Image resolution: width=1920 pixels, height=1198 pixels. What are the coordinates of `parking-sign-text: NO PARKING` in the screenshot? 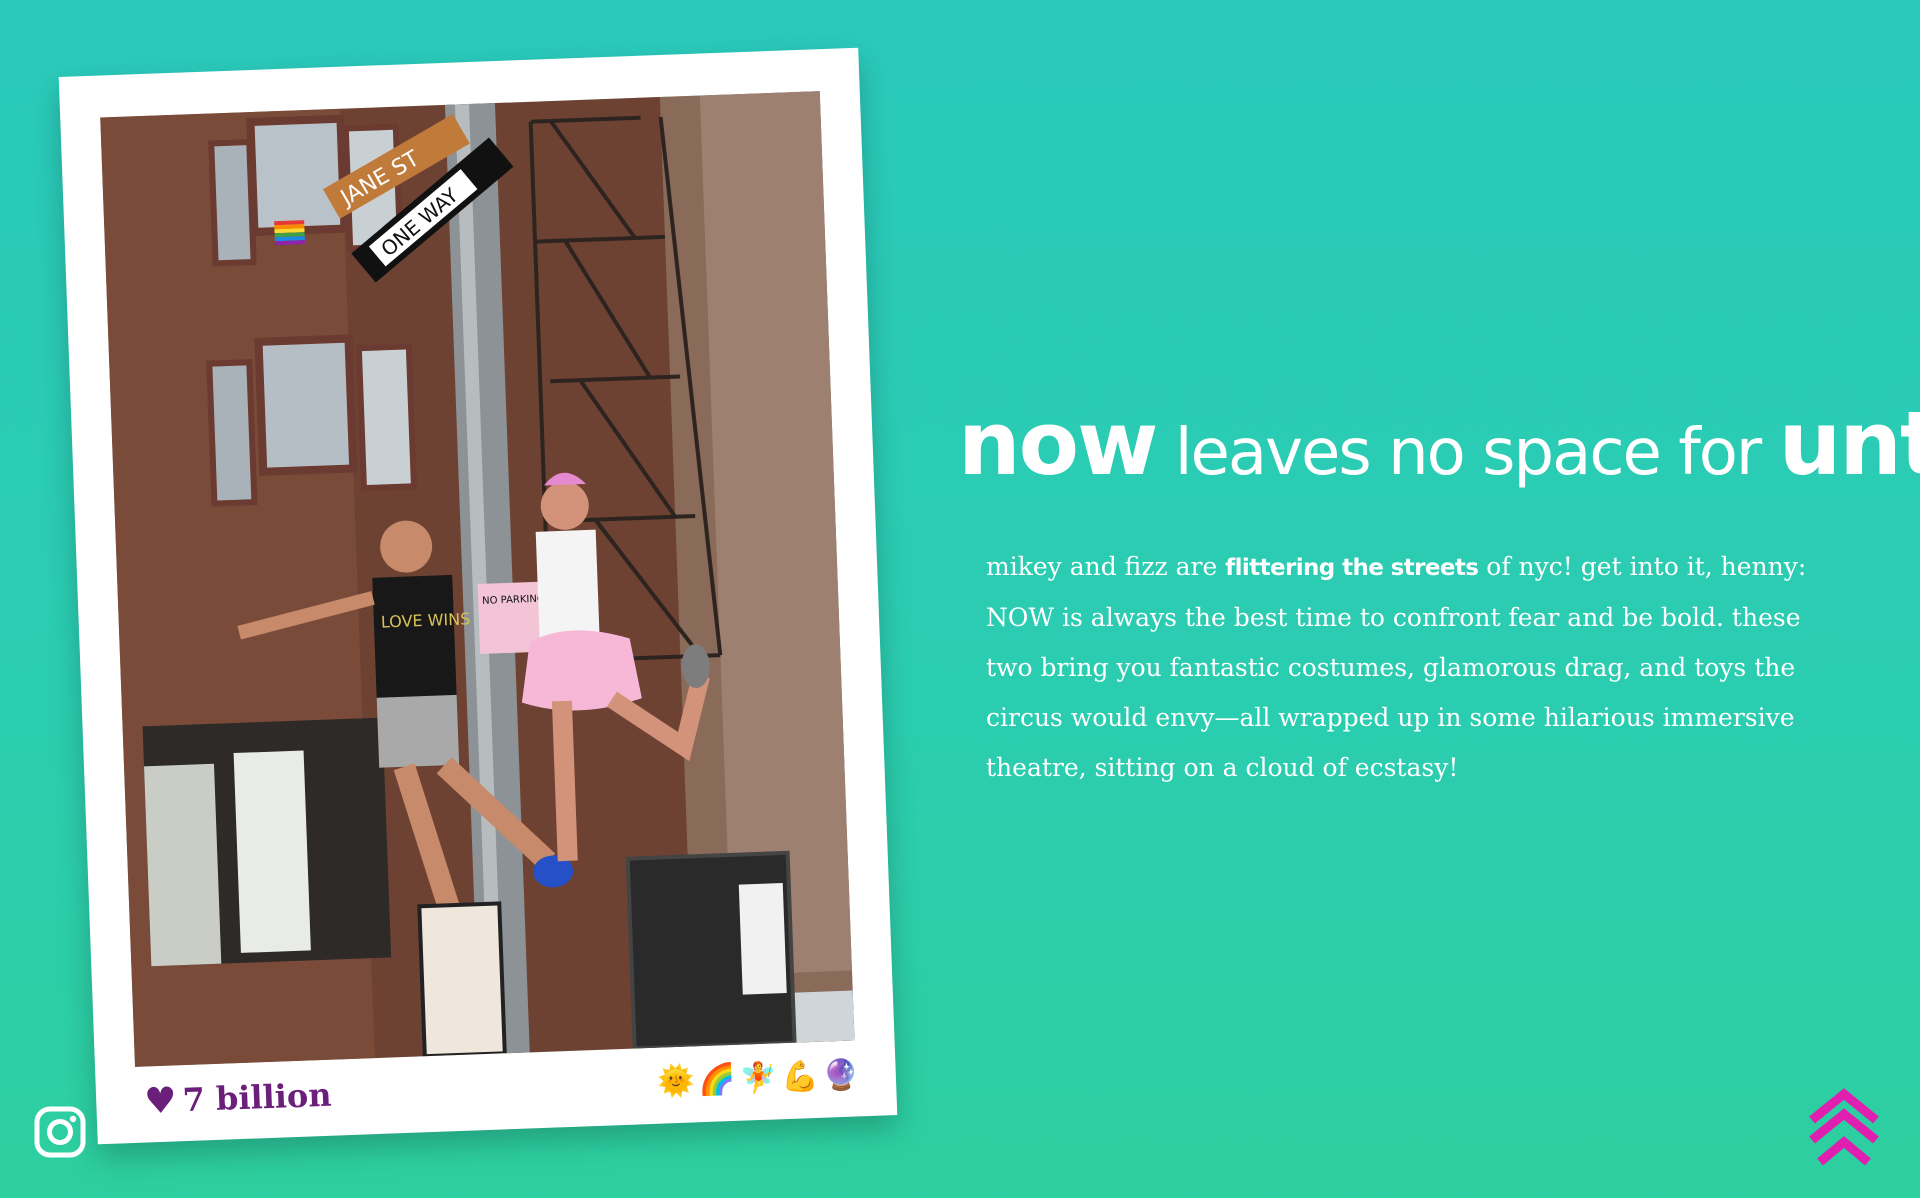 It's located at (513, 600).